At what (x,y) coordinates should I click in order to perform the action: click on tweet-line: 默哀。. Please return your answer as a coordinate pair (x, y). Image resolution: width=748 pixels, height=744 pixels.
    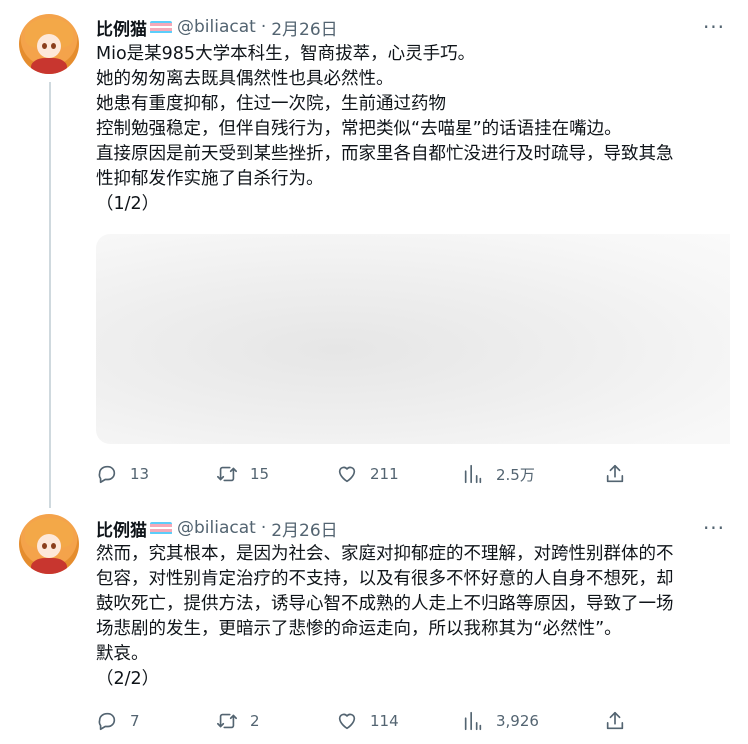
    Looking at the image, I should click on (122, 654).